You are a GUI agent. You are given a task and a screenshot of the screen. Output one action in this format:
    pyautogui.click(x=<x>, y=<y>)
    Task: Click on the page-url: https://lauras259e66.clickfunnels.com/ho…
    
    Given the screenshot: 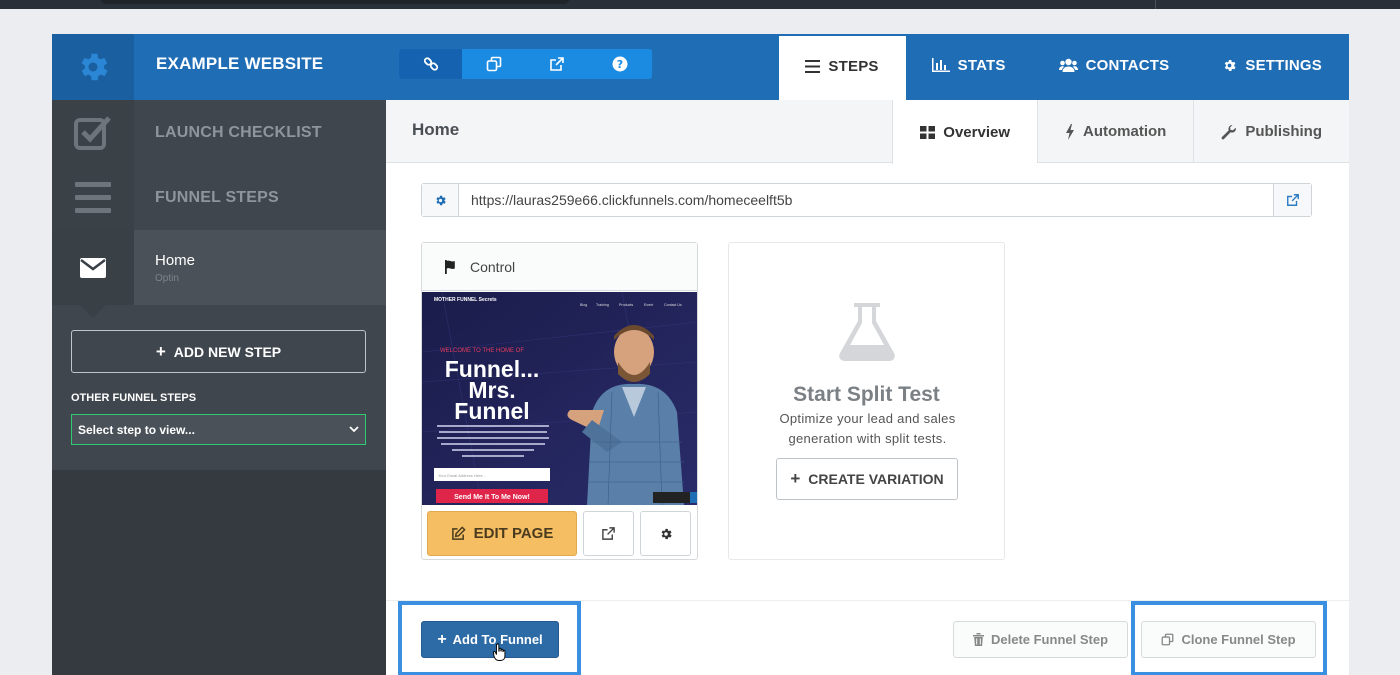 What is the action you would take?
    pyautogui.click(x=866, y=200)
    